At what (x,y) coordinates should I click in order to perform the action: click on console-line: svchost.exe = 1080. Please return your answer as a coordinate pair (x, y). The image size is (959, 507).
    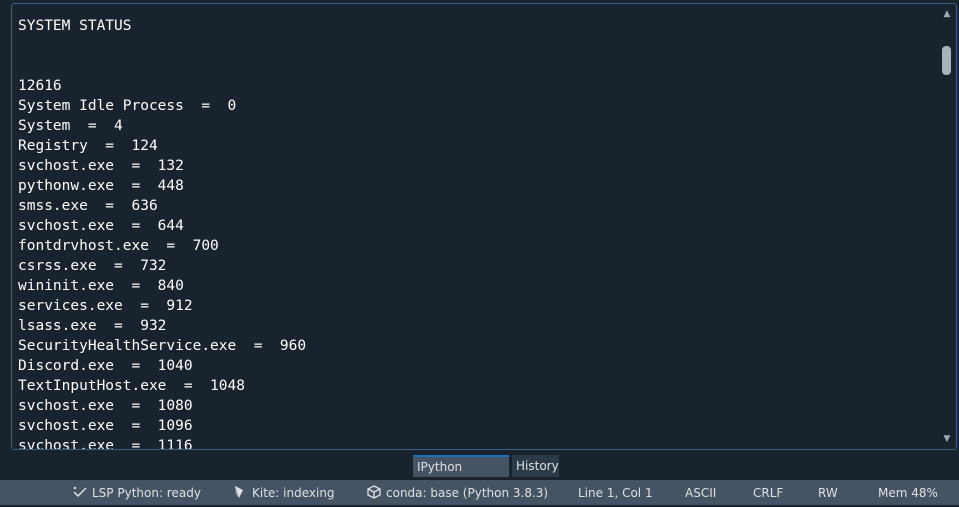
    Looking at the image, I should click on (105, 406).